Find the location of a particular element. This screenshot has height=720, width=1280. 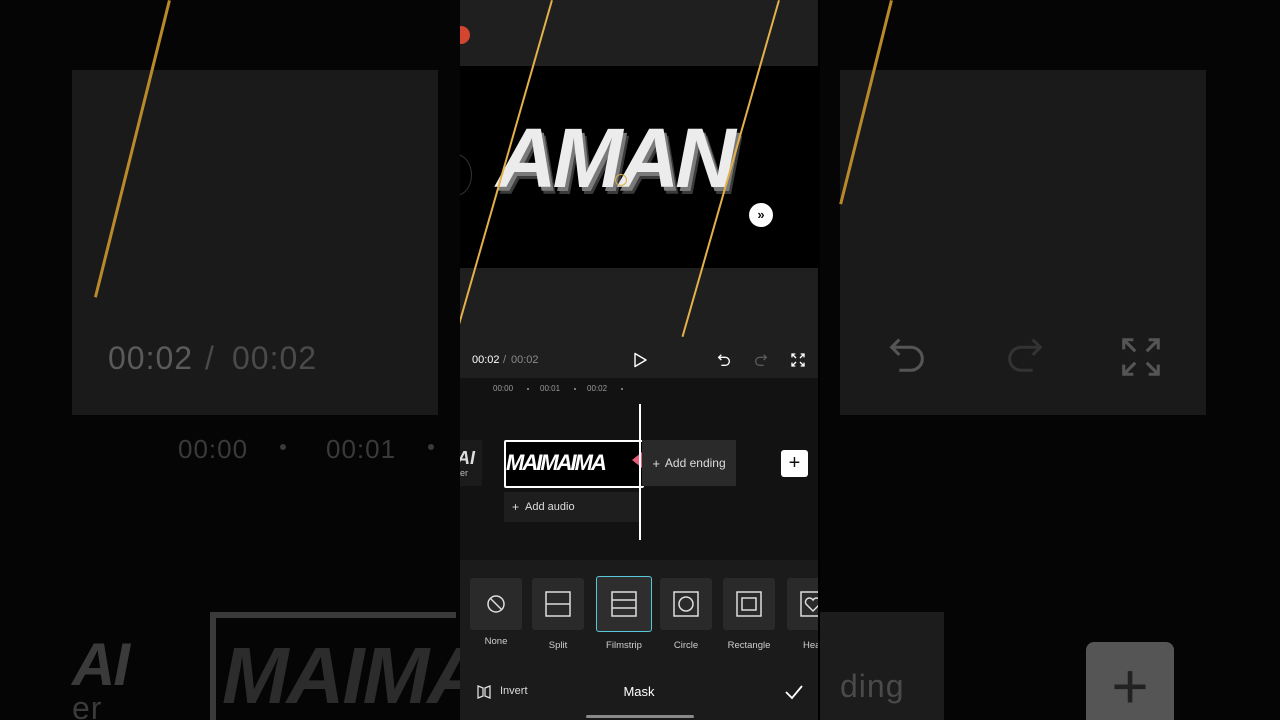

keyframe-button: » is located at coordinates (761, 215).